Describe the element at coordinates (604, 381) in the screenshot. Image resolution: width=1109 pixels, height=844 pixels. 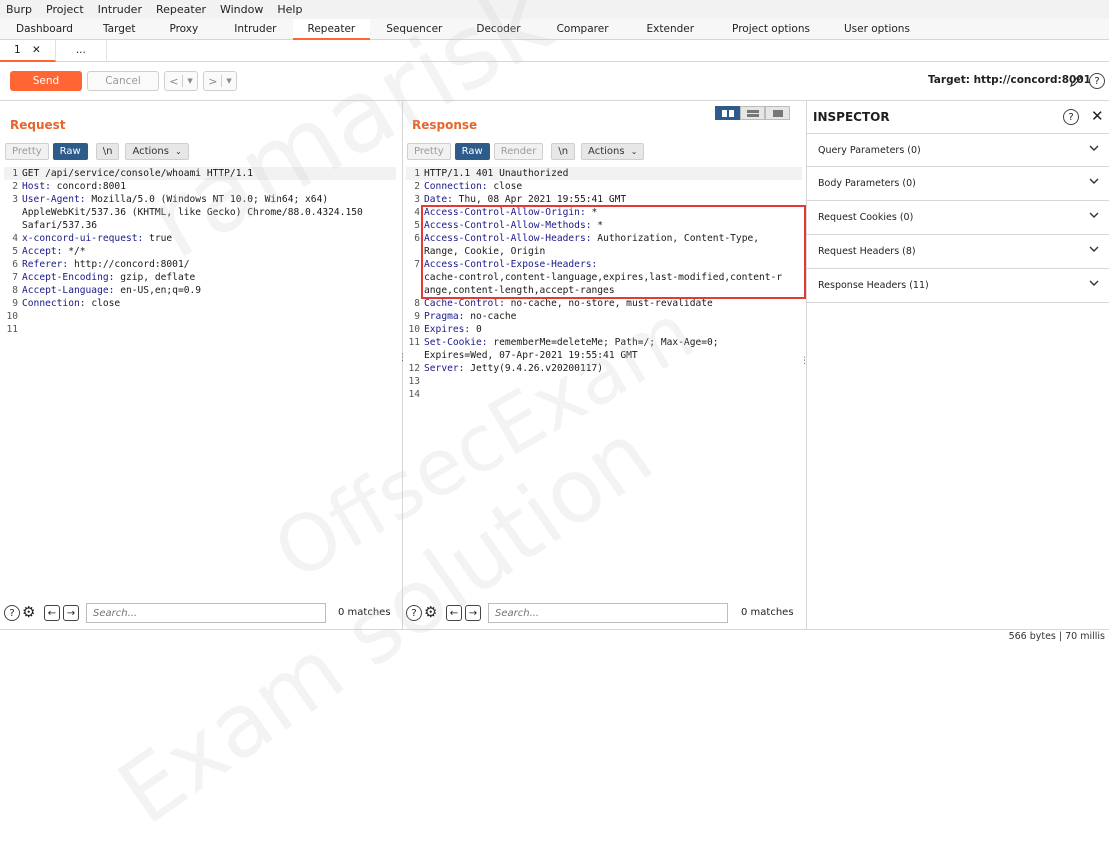
I see `editor-line: 13` at that location.